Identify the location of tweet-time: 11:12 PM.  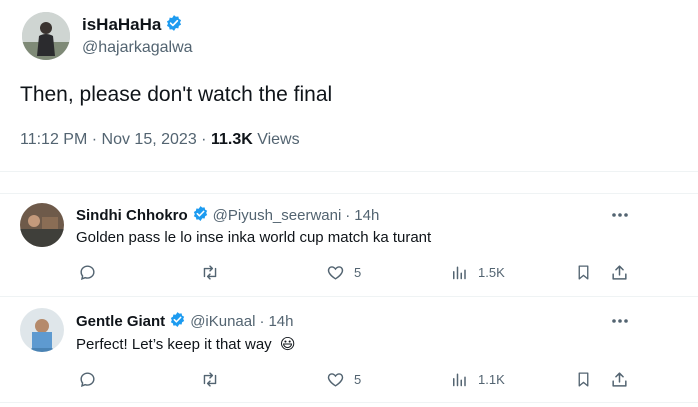
(53, 139).